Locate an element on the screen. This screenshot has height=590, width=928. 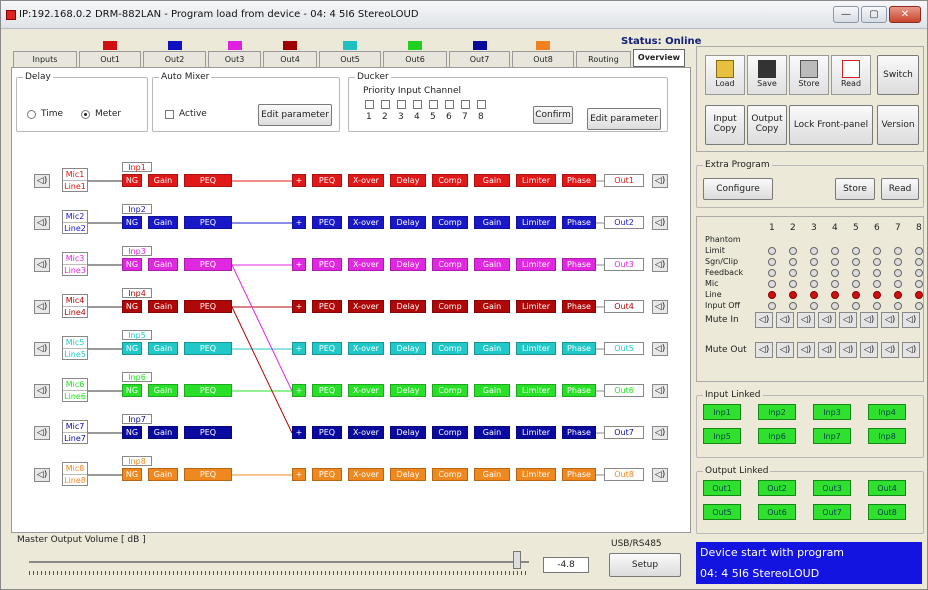
output-linked-button: Out6 is located at coordinates (777, 512).